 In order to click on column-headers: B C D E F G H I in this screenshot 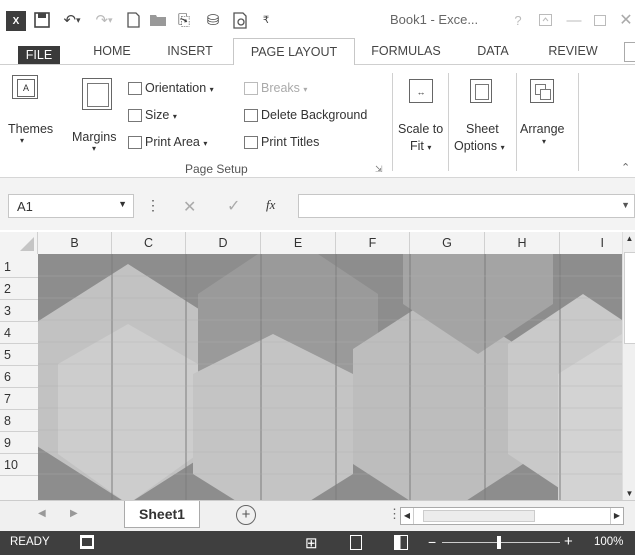, I will do `click(311, 243)`.